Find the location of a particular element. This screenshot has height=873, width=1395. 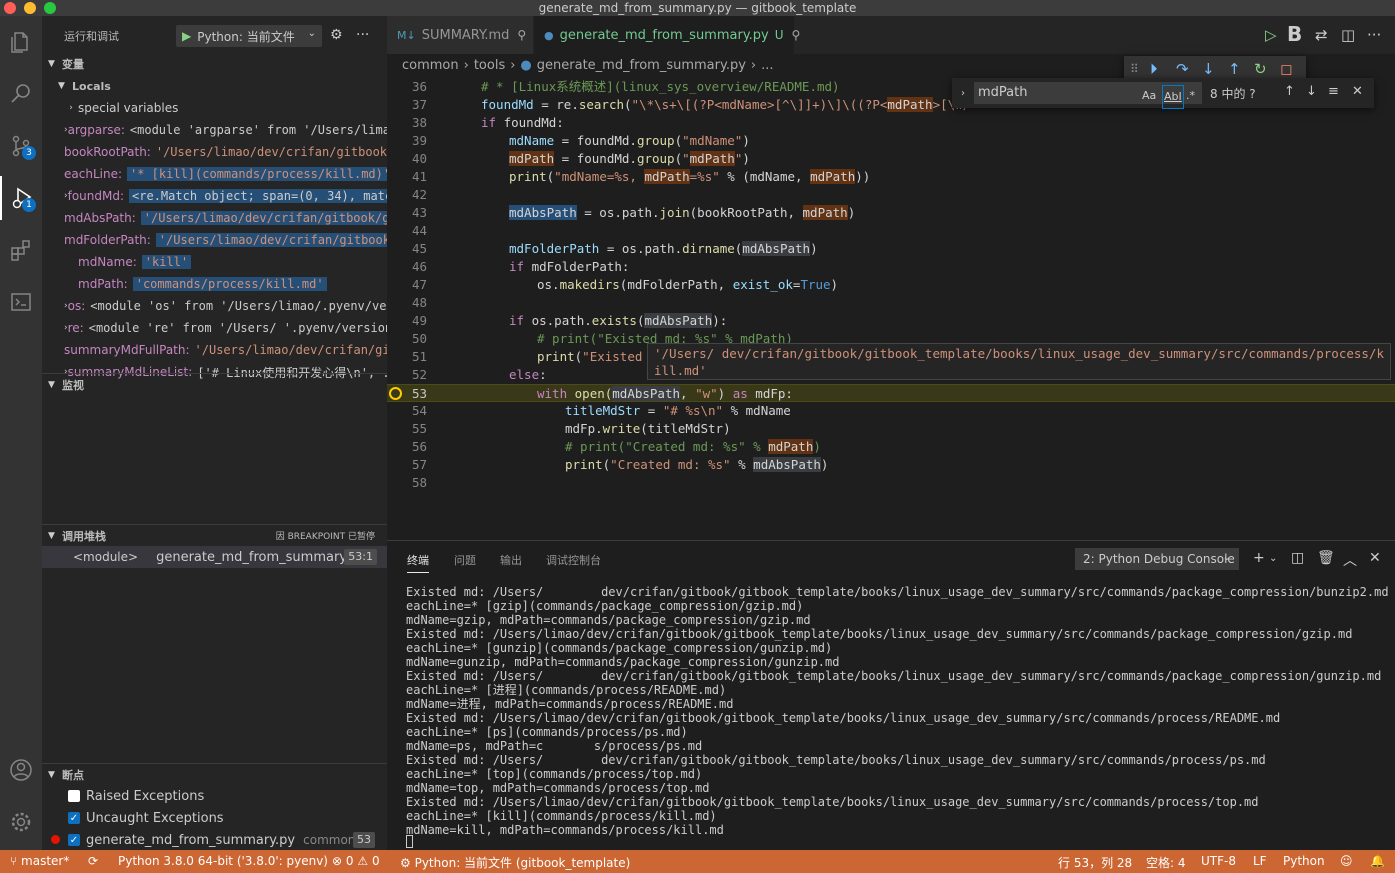

tab-terminal: 终端 is located at coordinates (418, 562).